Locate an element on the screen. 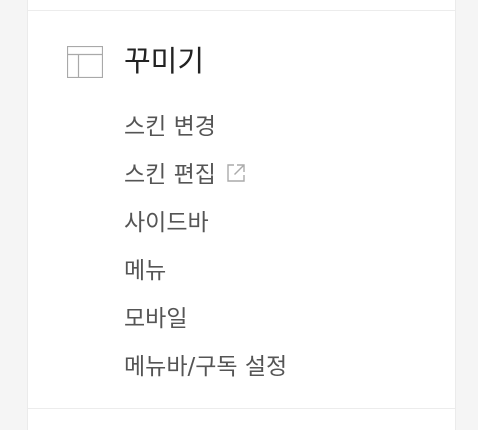  menu-item-sidebar: 사이드바 is located at coordinates (205, 220).